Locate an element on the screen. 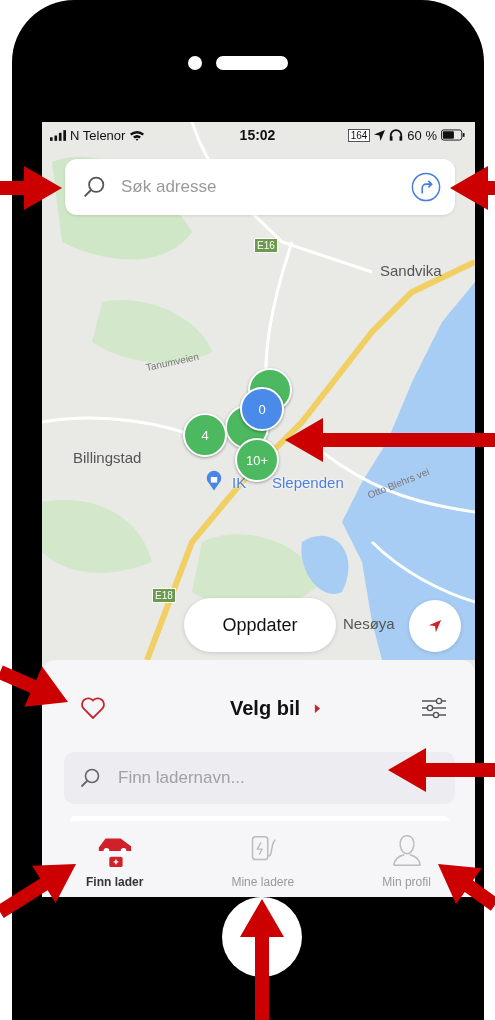 The width and height of the screenshot is (495, 1020). clock-time: 15:02 is located at coordinates (257, 135).